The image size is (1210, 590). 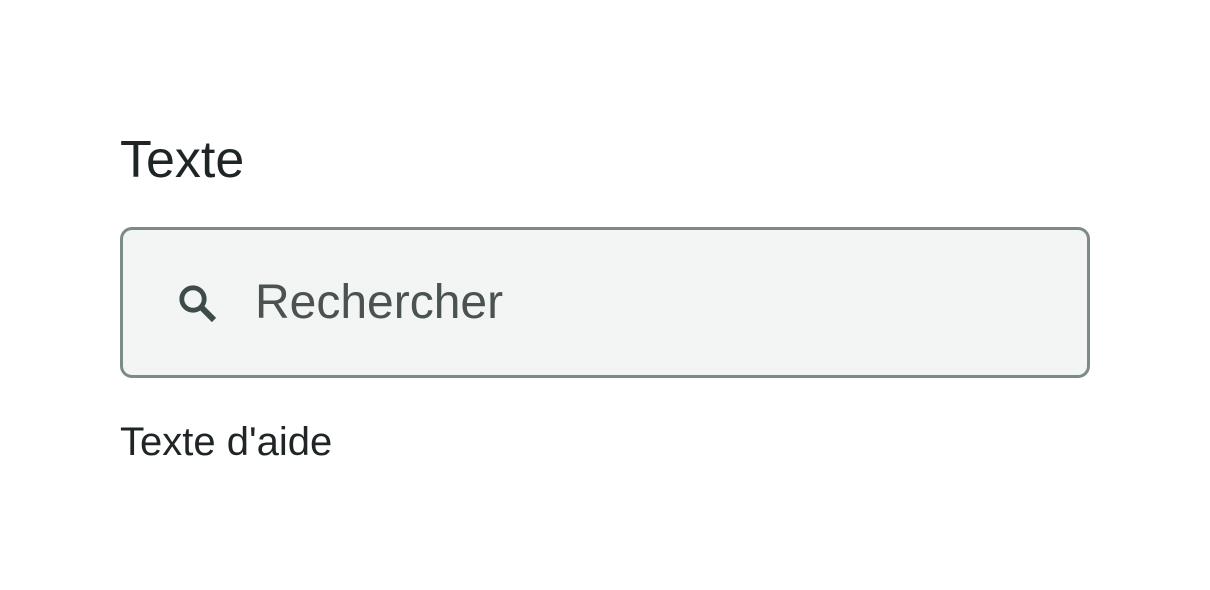 What do you see at coordinates (671, 302) in the screenshot?
I see `search-input` at bounding box center [671, 302].